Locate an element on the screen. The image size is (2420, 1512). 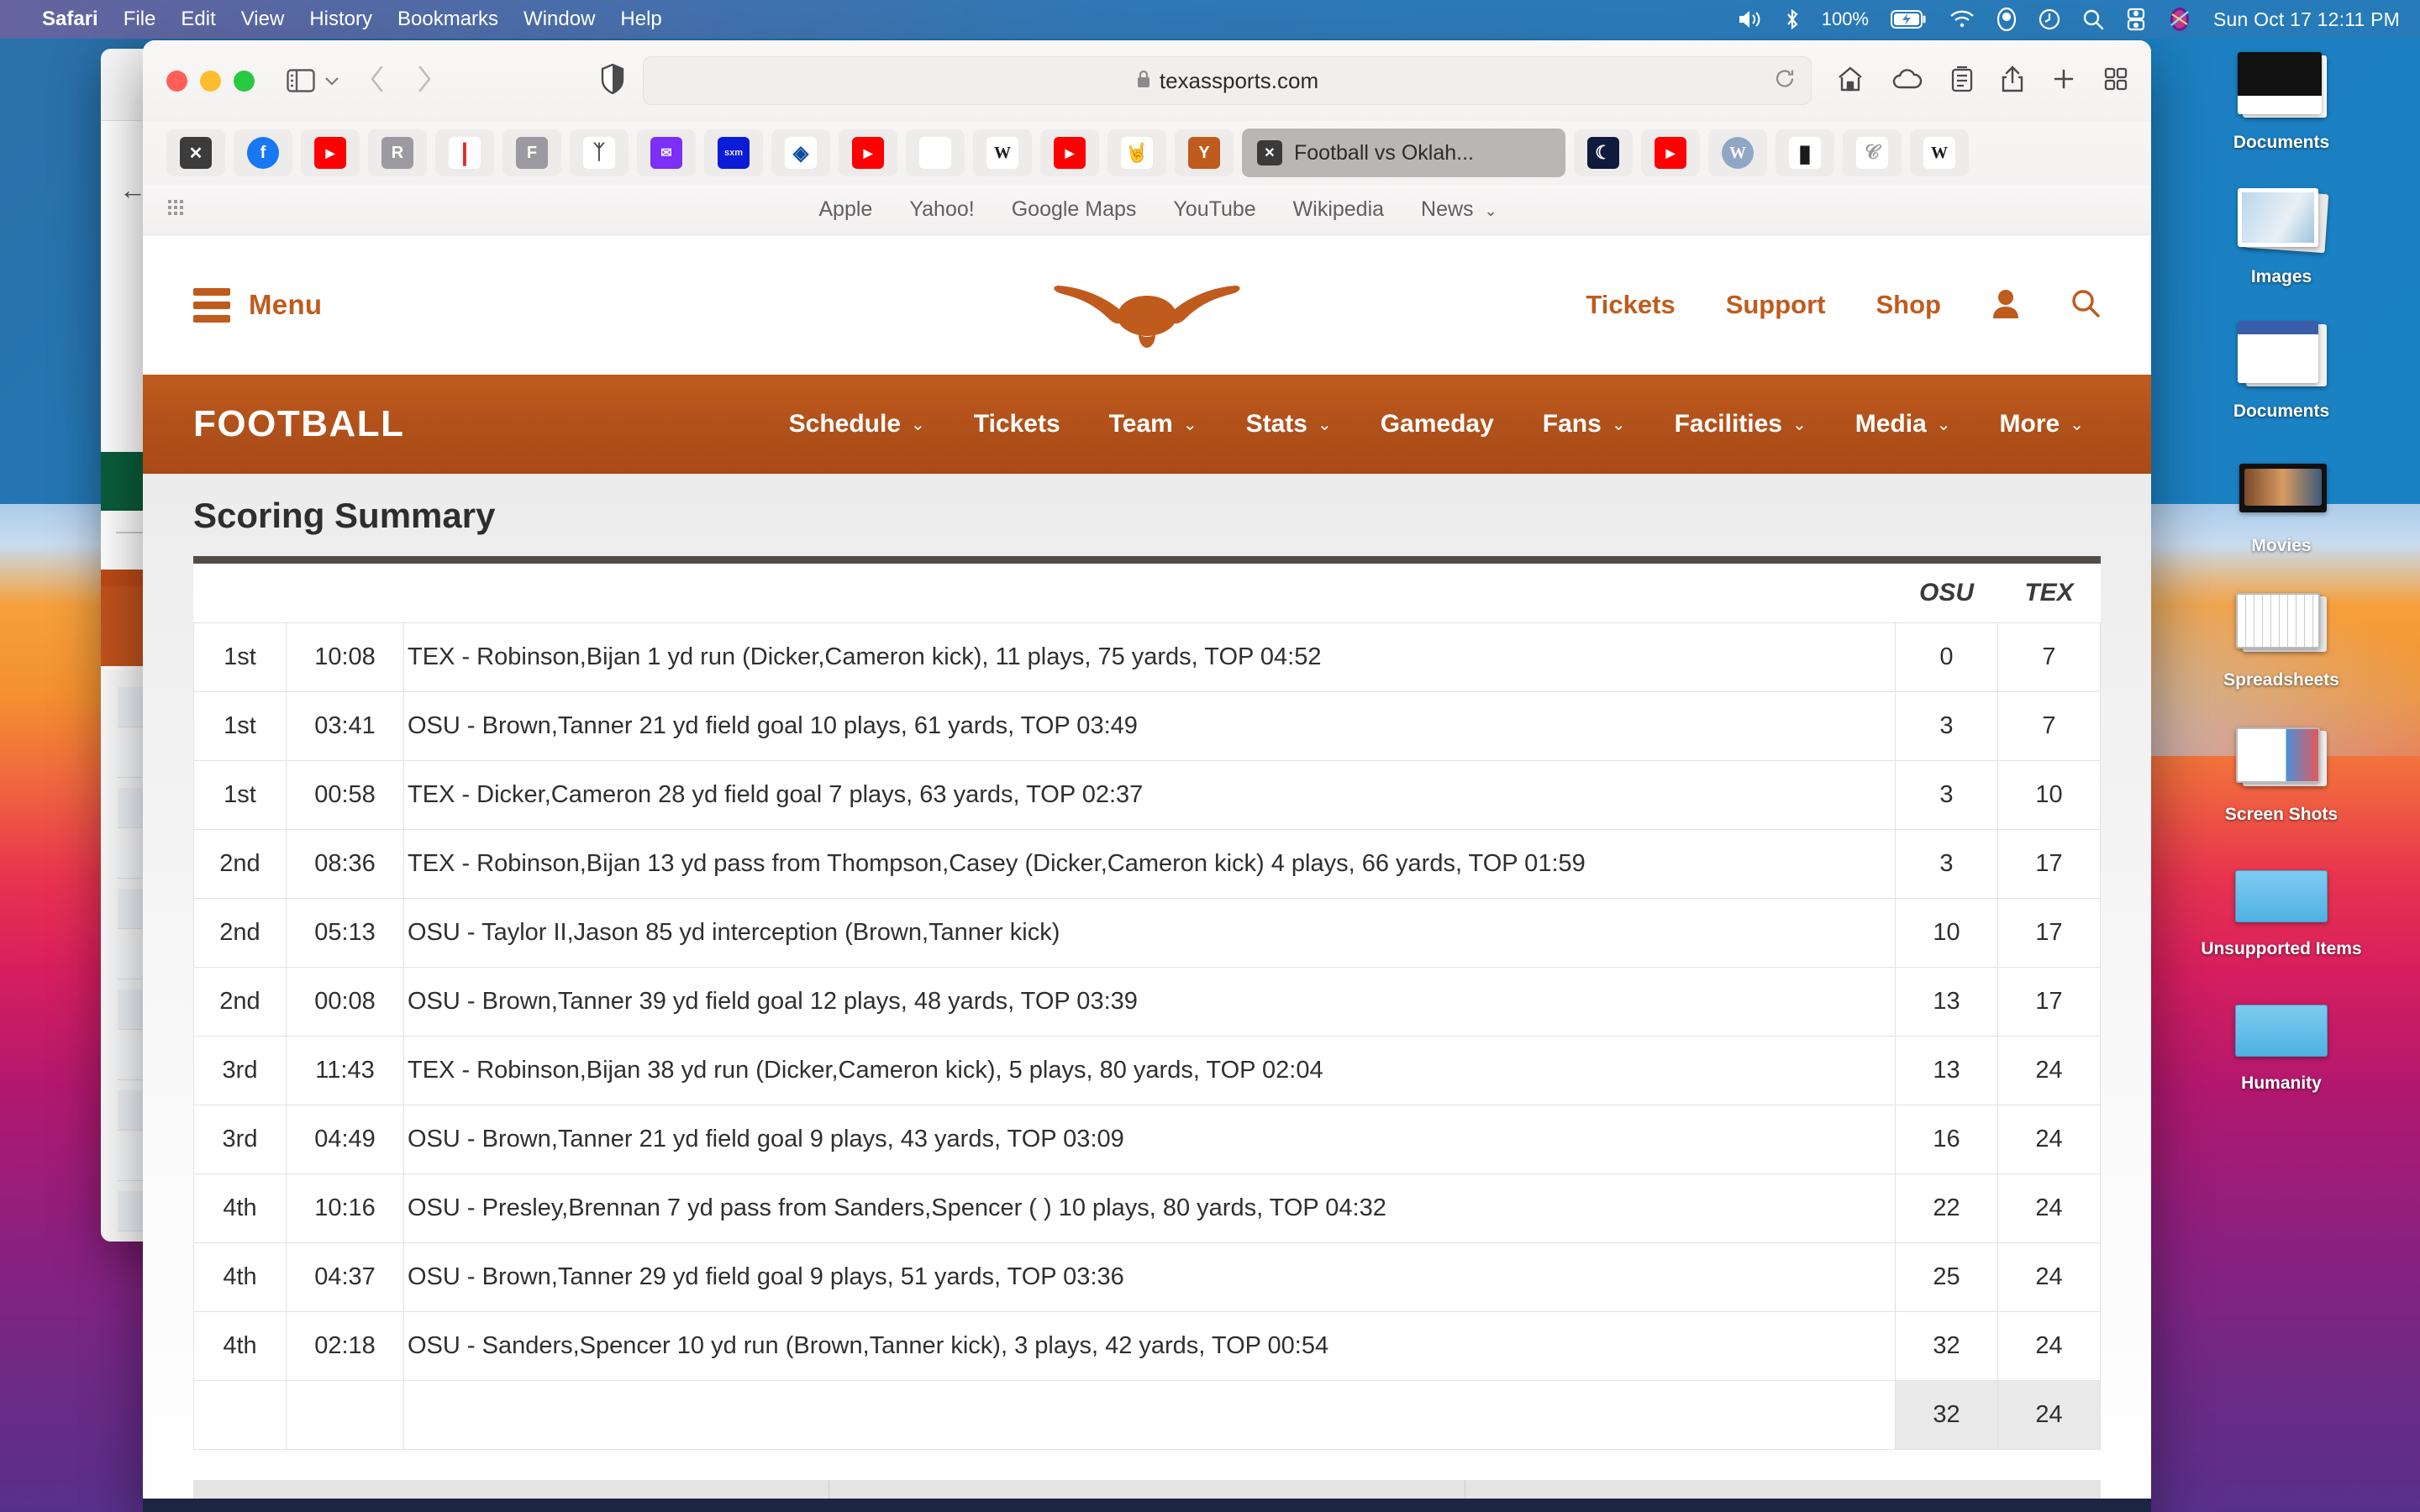
texas-longhorn-logo is located at coordinates (1147, 312).